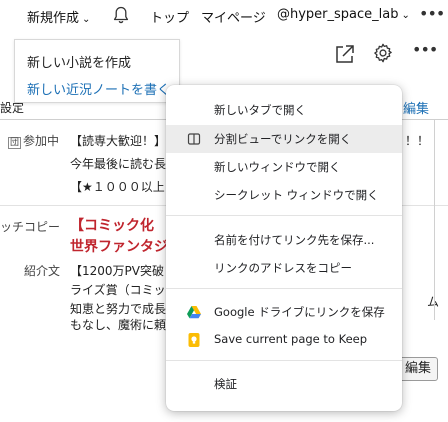  Describe the element at coordinates (299, 312) in the screenshot. I see `ctx-item-label: Google ドライブにリンクを保存` at that location.